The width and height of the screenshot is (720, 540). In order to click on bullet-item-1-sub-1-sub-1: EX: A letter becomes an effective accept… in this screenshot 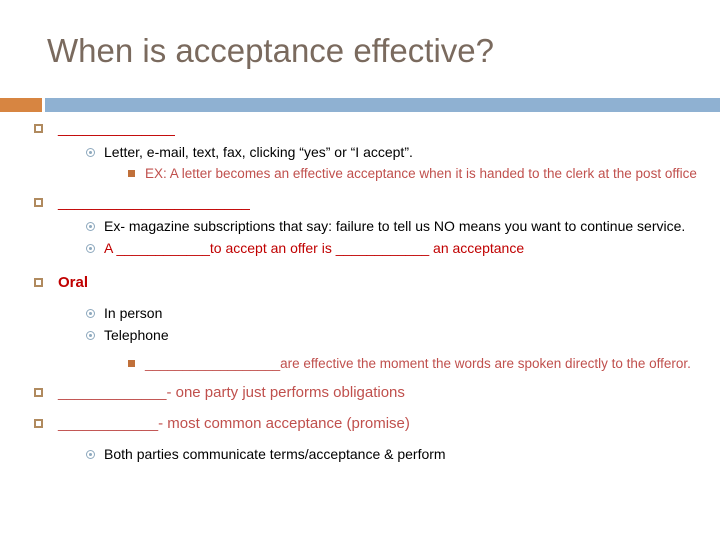, I will do `click(360, 174)`.